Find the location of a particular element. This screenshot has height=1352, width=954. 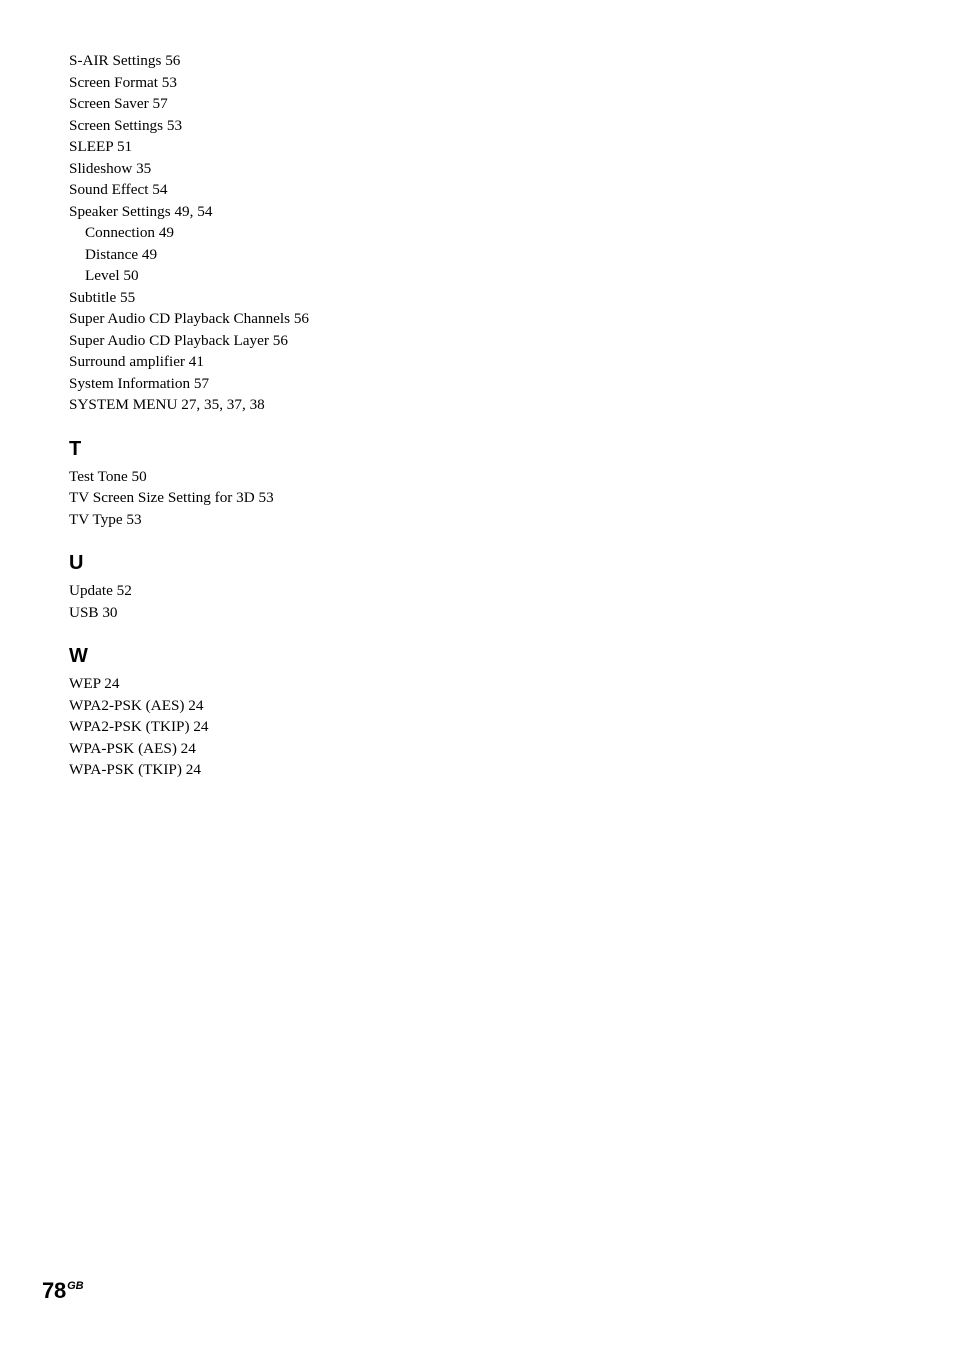

index-entry: Super Audio CD Playback Channels 56 is located at coordinates (189, 318).